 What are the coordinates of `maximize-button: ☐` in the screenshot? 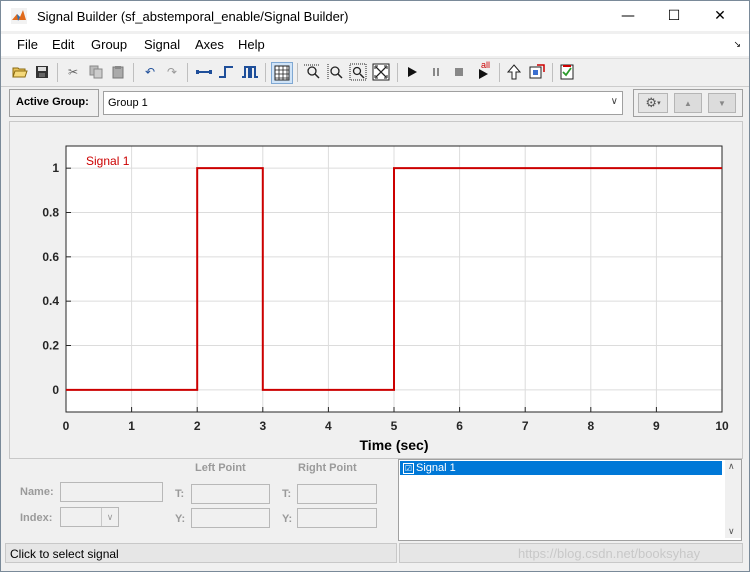 It's located at (674, 16).